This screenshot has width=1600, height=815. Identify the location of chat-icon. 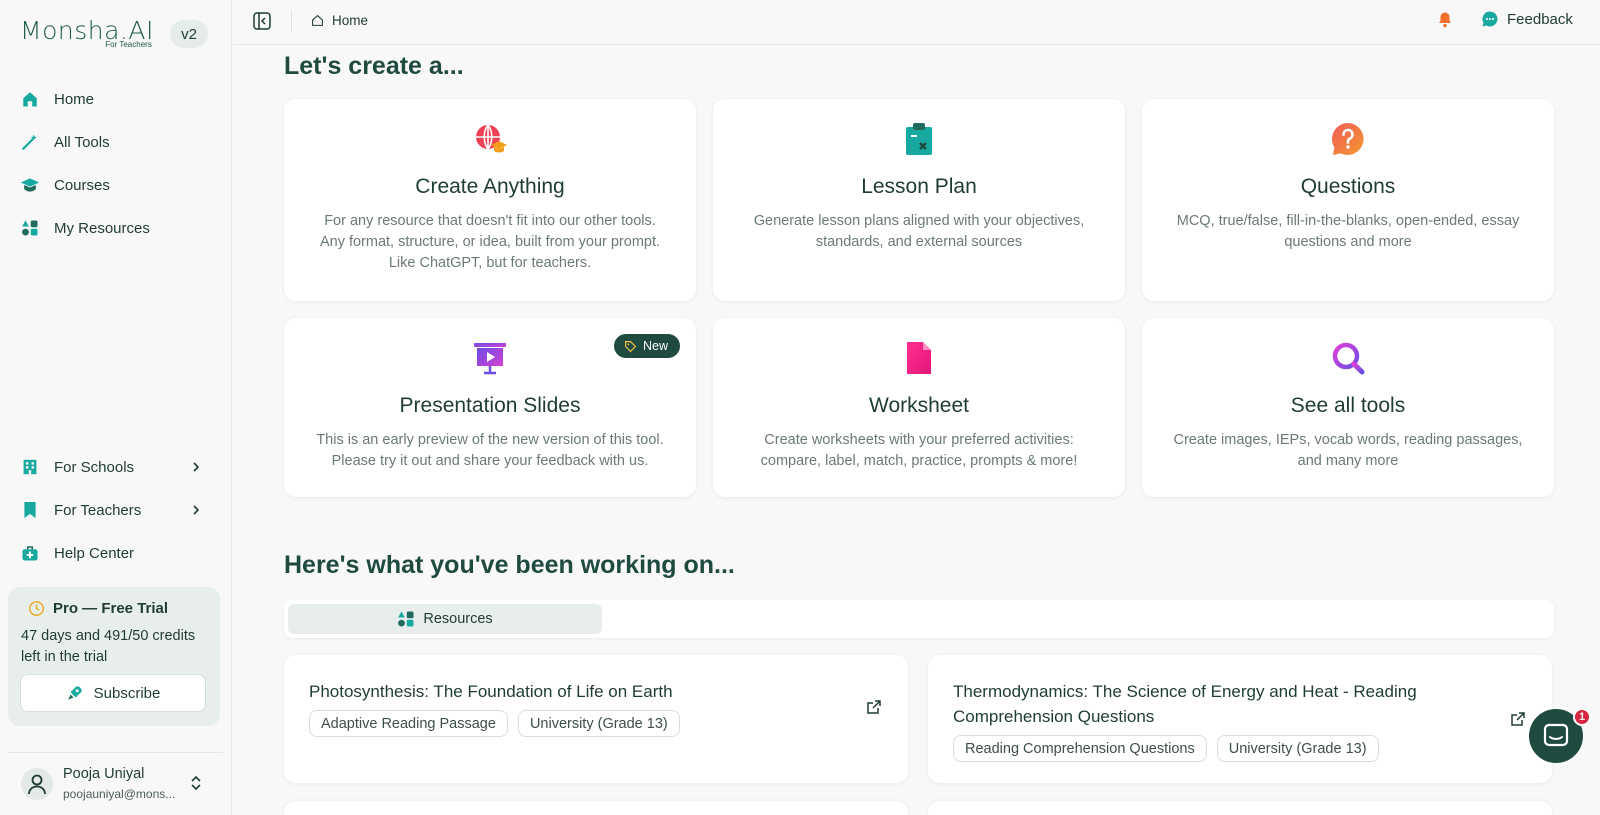
(1556, 735).